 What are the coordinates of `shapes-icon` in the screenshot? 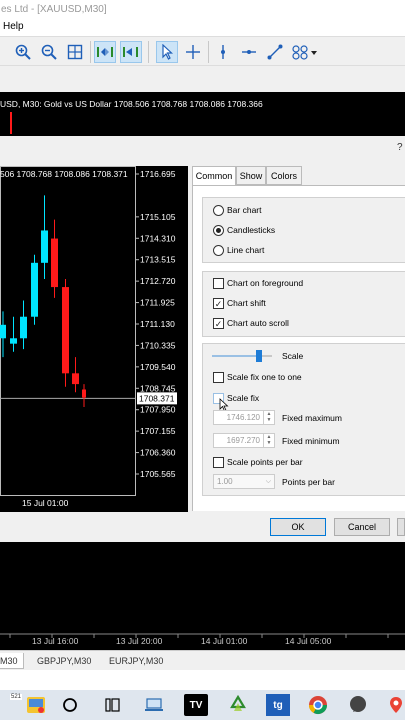 It's located at (305, 52).